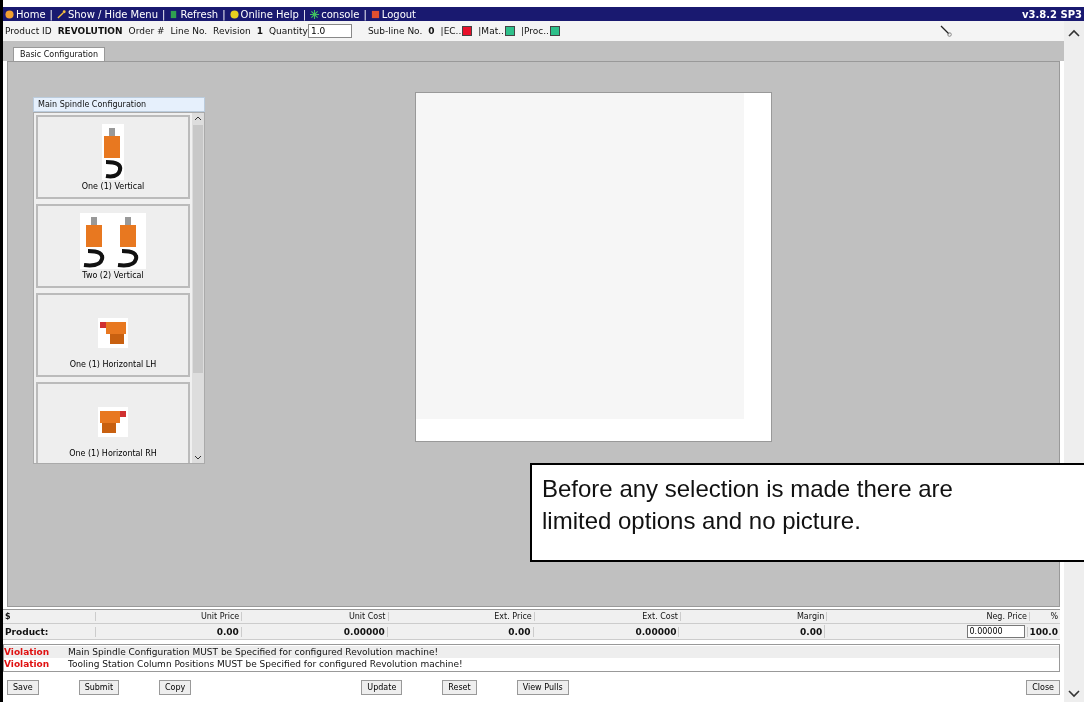 The height and width of the screenshot is (702, 1084). I want to click on indicator-label: |Mat.., so click(491, 31).